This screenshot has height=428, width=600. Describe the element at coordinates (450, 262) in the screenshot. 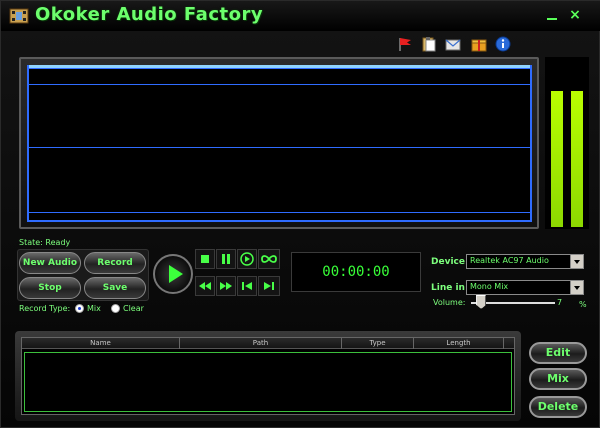

I see `device-label: Device:` at that location.